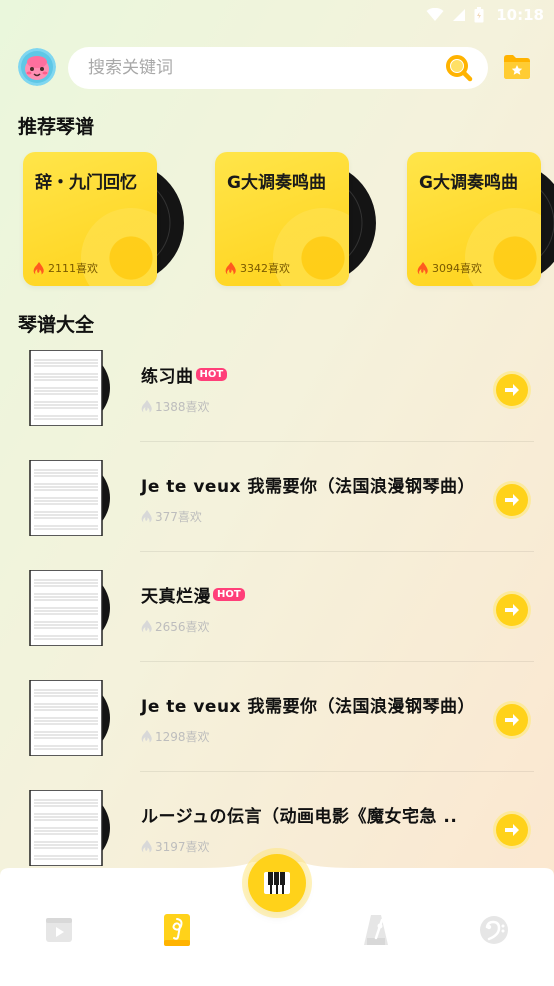  I want to click on status-time: 10:18, so click(520, 15).